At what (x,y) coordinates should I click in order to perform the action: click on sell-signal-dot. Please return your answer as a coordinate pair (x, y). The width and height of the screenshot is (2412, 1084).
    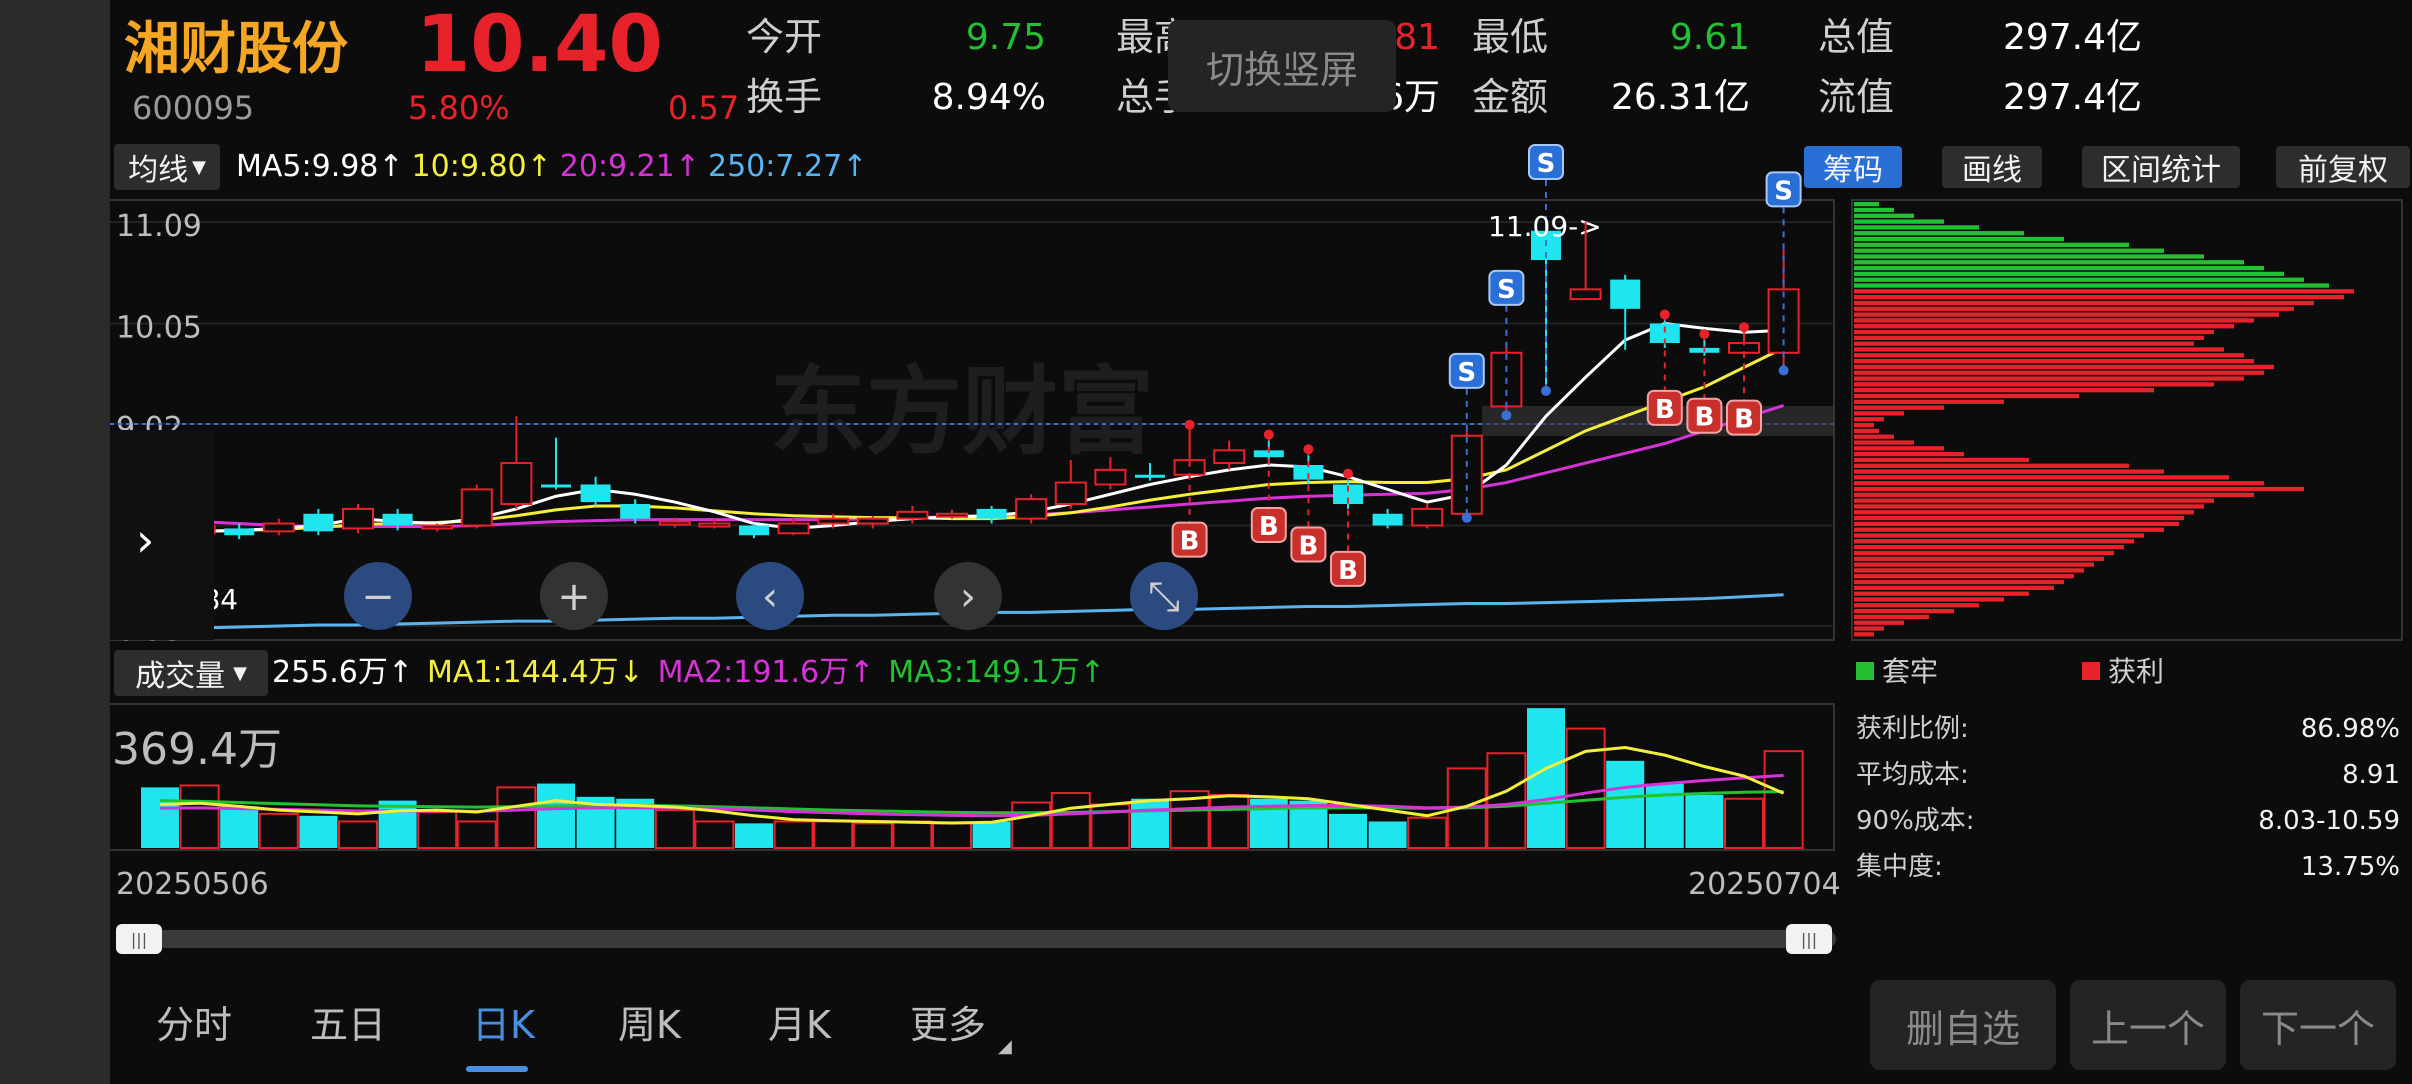
    Looking at the image, I should click on (1546, 390).